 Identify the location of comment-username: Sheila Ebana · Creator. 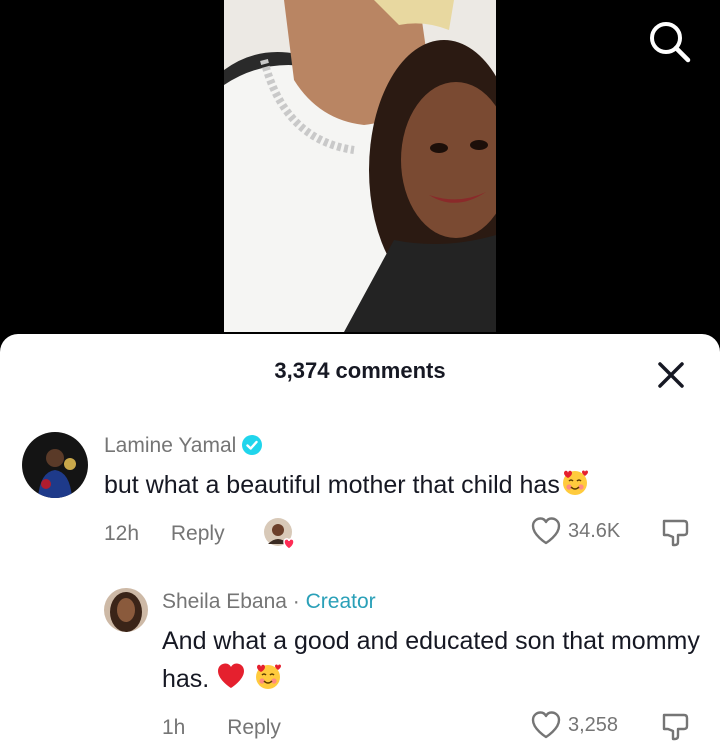
(269, 602).